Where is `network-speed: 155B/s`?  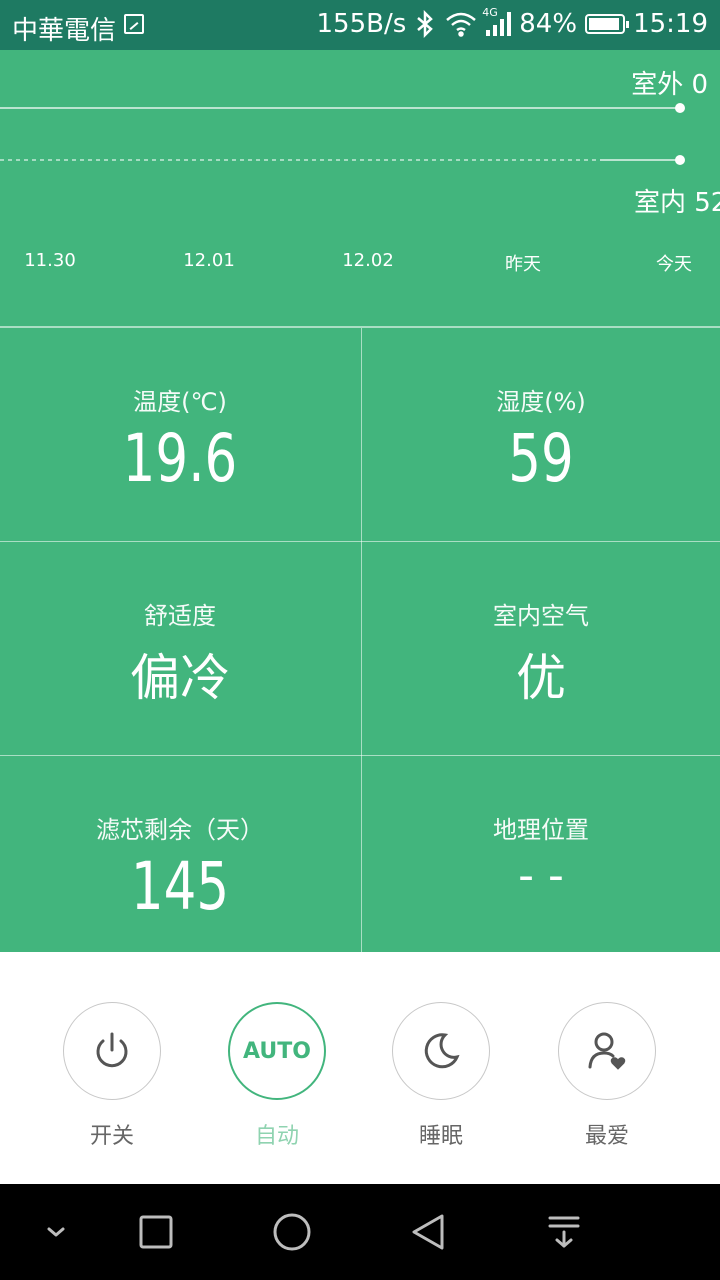 network-speed: 155B/s is located at coordinates (361, 24).